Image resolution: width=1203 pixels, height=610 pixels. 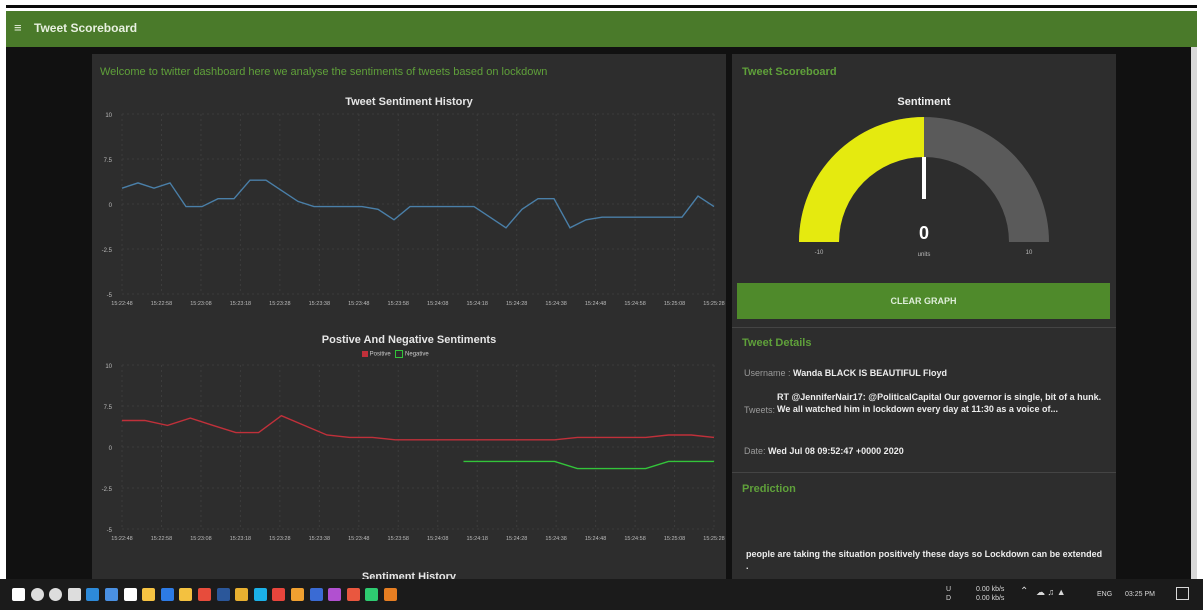 I want to click on cortana-icon, so click(x=56, y=594).